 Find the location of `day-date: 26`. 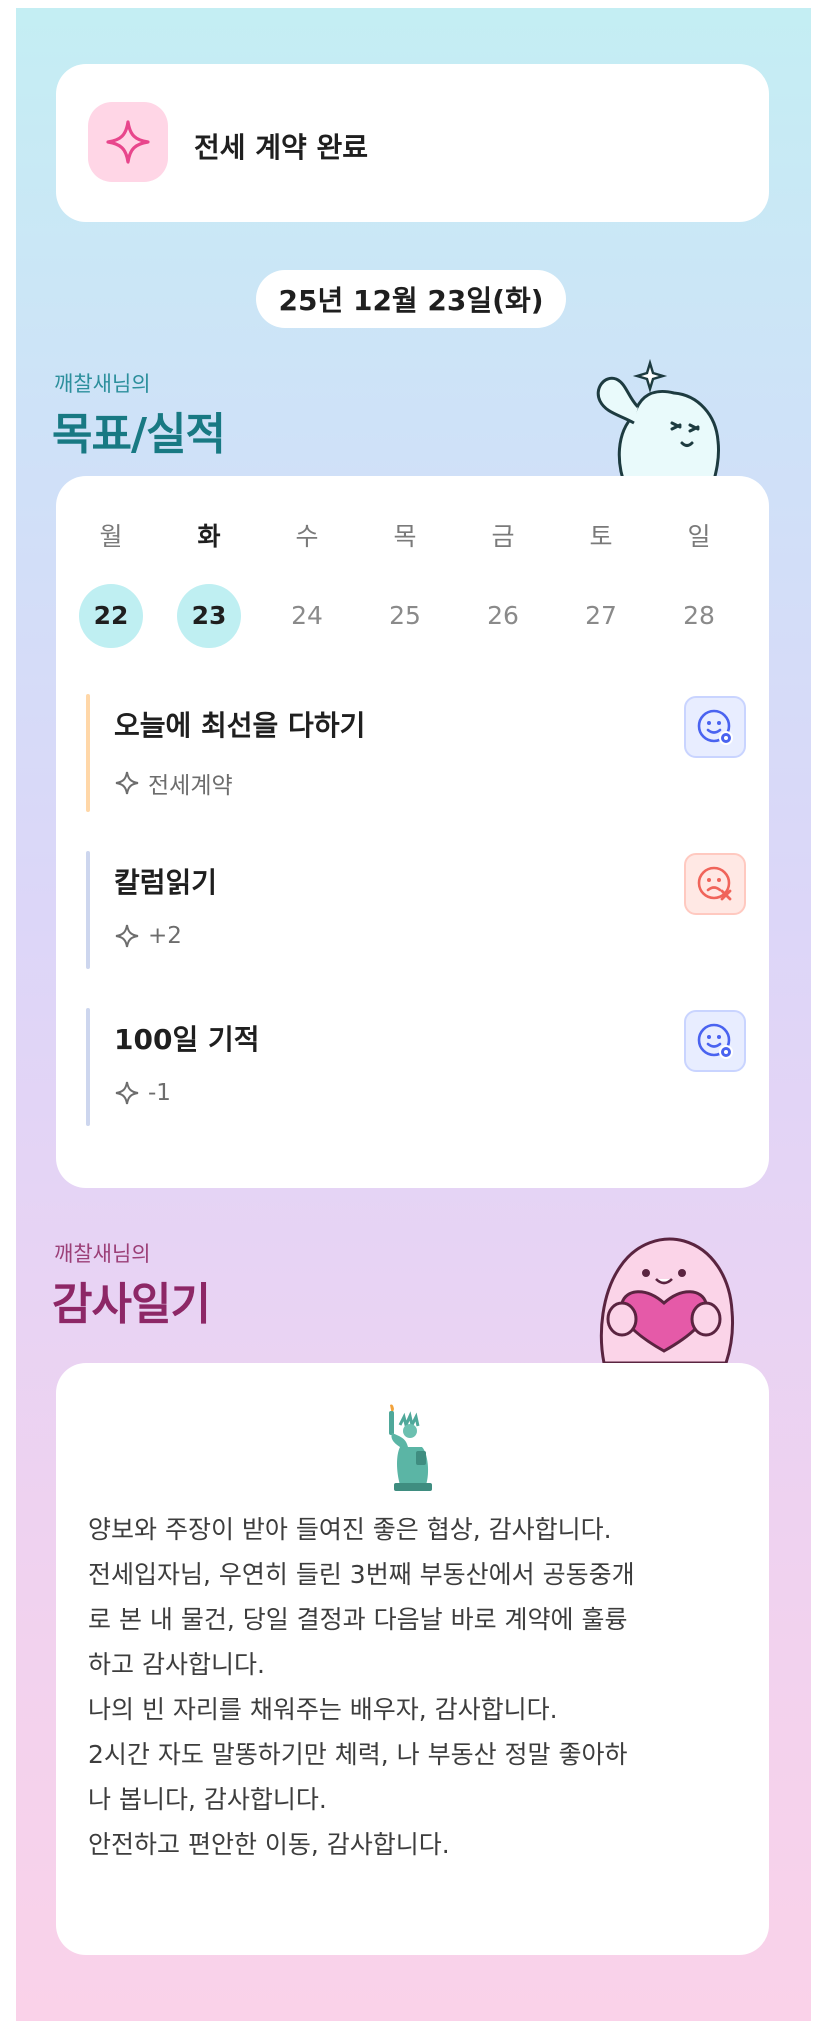

day-date: 26 is located at coordinates (503, 615).